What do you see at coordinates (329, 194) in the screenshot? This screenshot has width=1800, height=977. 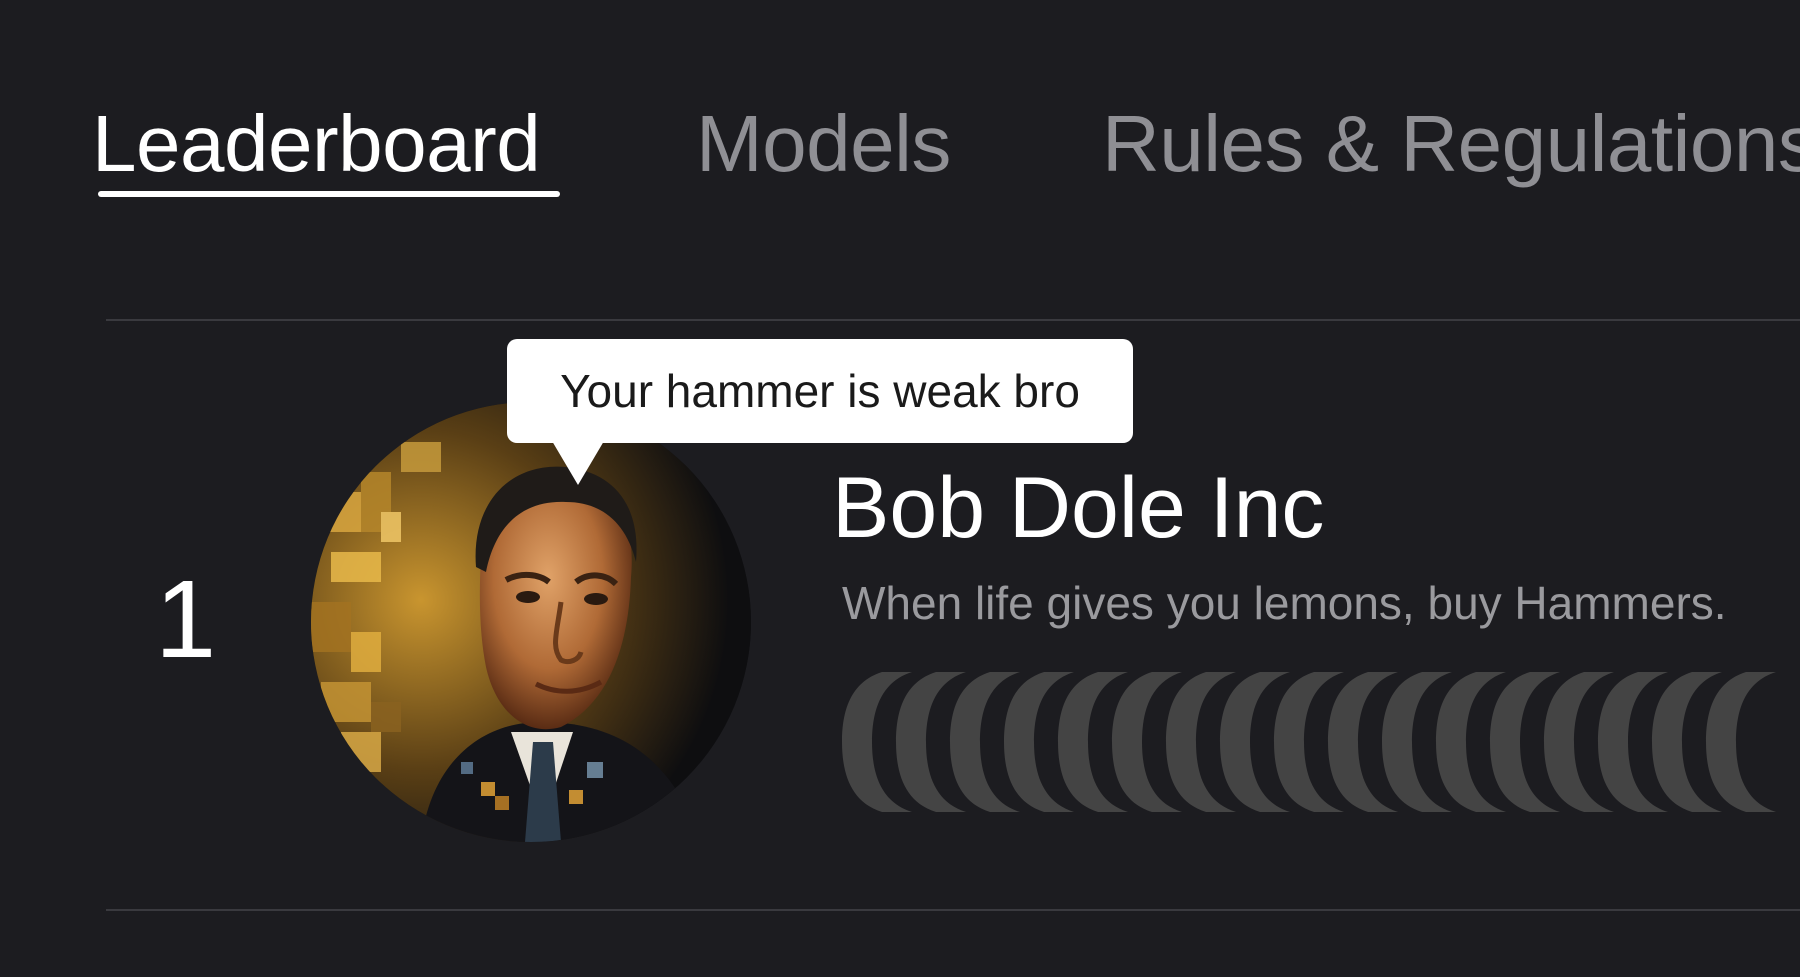 I see `active-tab-indicator` at bounding box center [329, 194].